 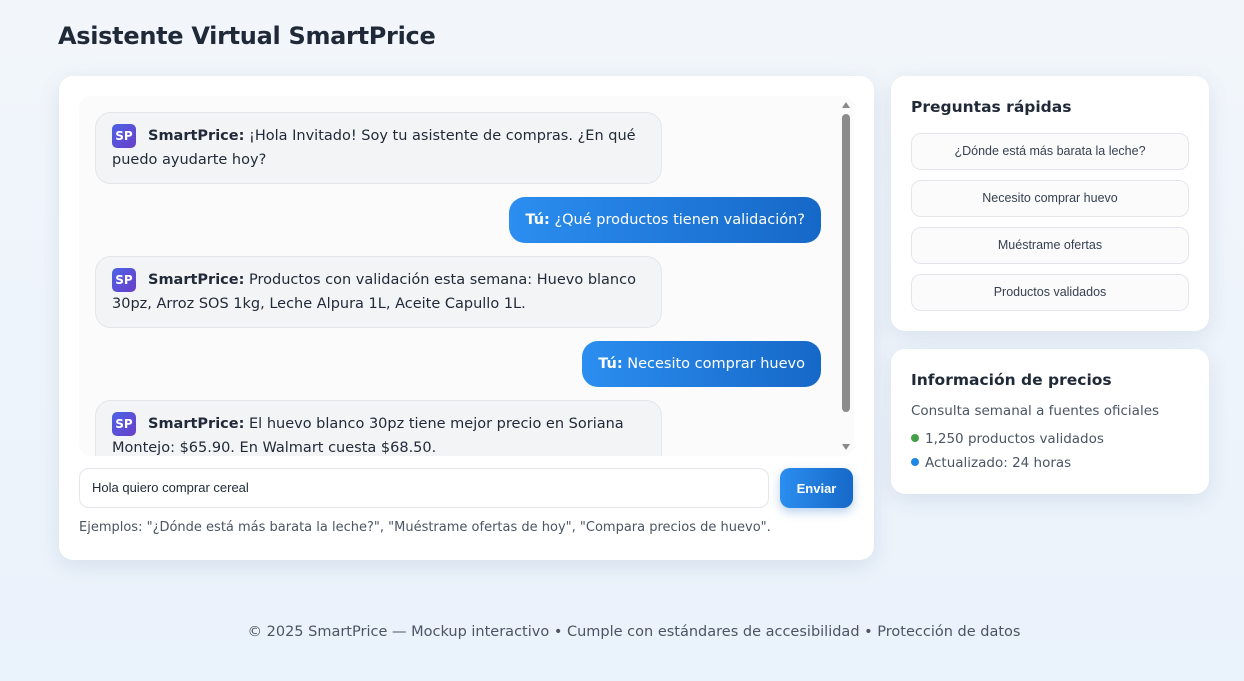 I want to click on scroll-up-icon, so click(x=846, y=105).